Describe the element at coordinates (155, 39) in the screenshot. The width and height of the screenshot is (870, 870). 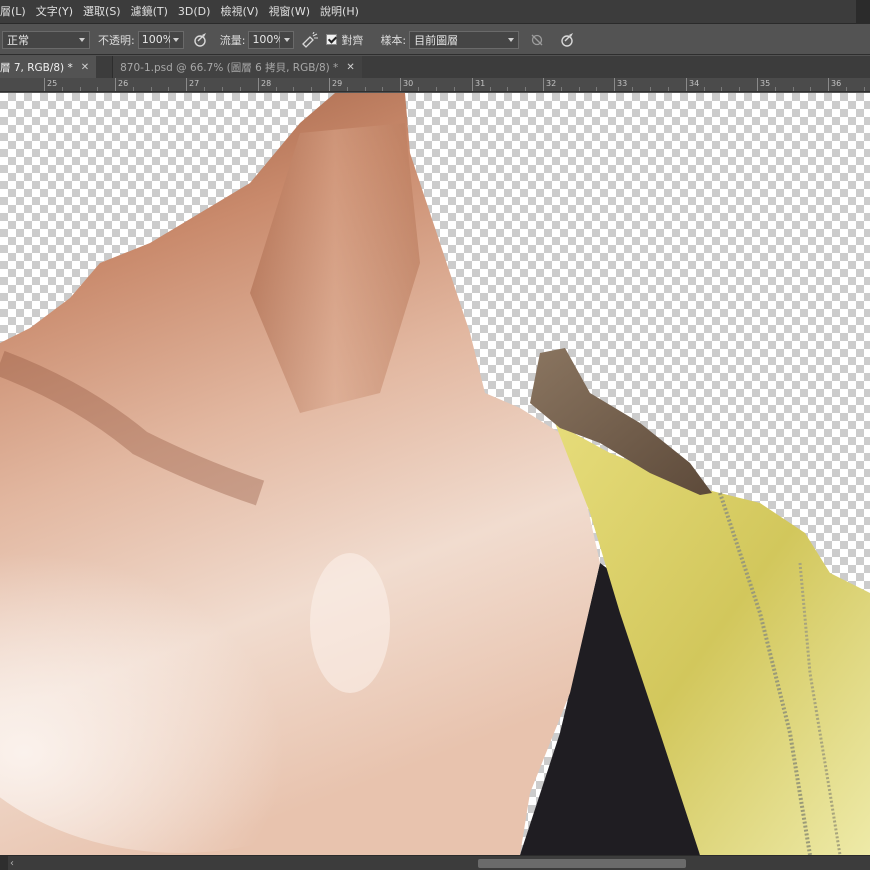
I see `opacity-input: 100%` at that location.